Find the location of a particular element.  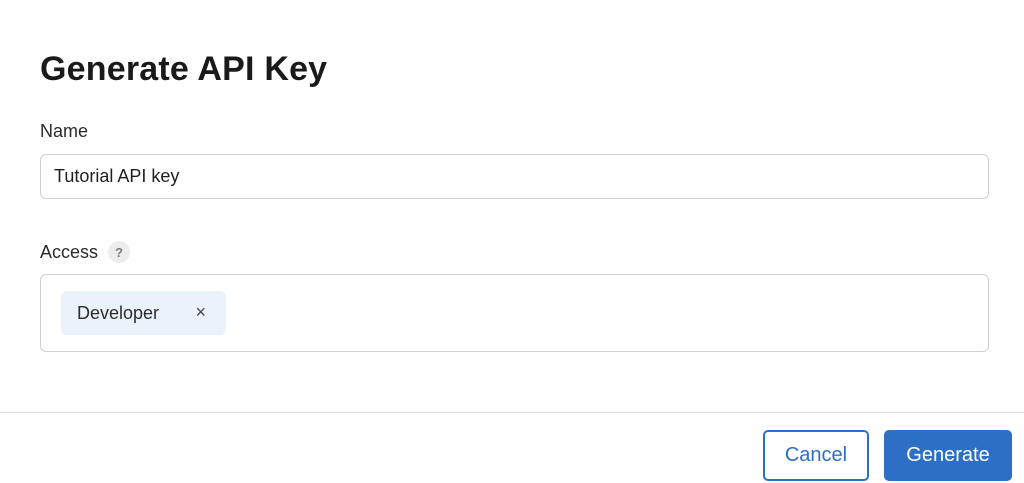

access-tag-label: Developer is located at coordinates (118, 312).